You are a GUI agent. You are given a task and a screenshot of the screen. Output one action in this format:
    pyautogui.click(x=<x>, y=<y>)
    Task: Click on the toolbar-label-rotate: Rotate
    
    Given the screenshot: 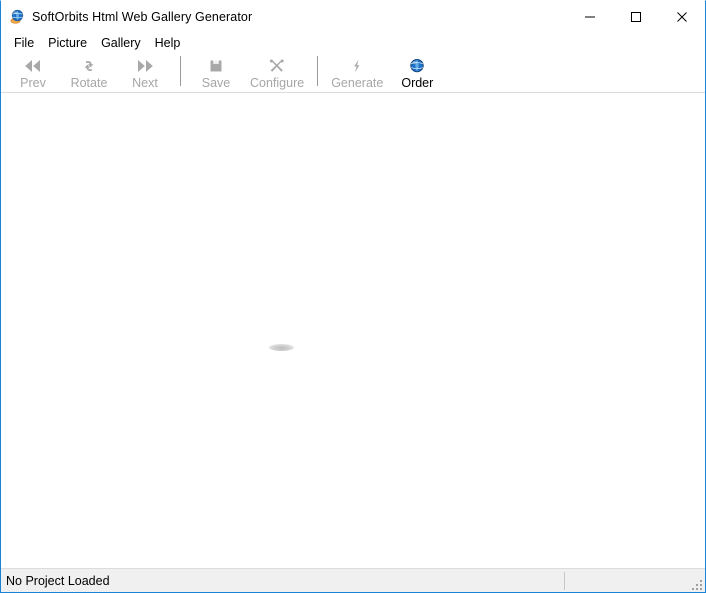 What is the action you would take?
    pyautogui.click(x=89, y=83)
    